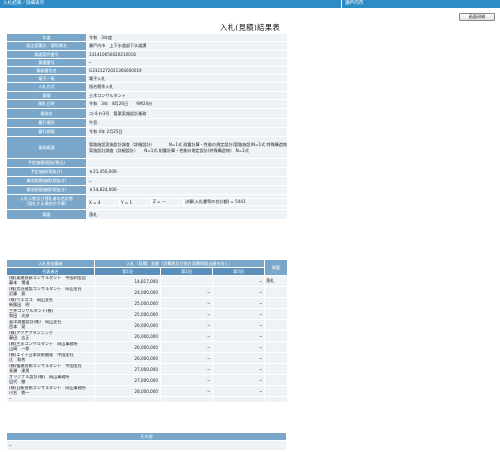  I want to click on round-1-amount: 24,000,000, so click(127, 292).